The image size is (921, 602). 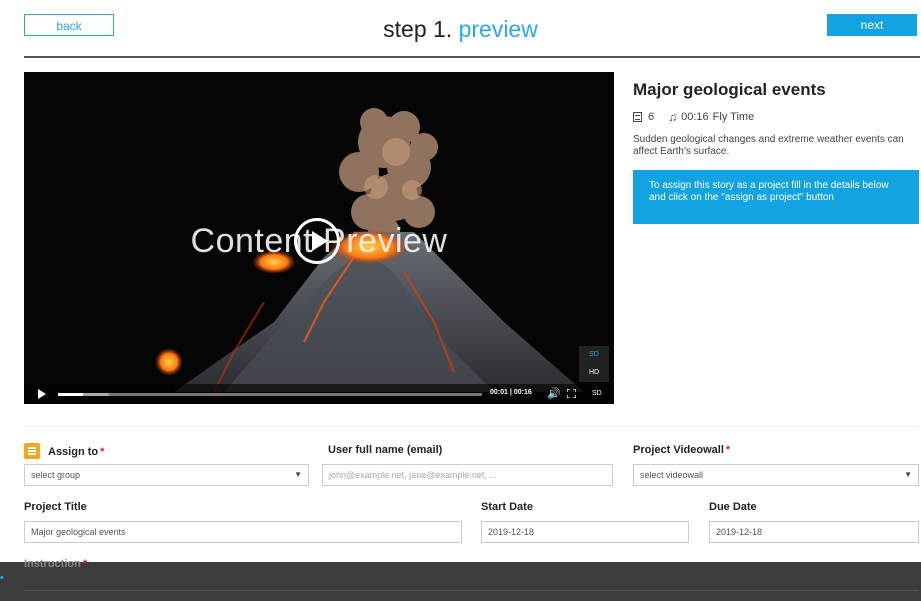 I want to click on videowall-value: select videowall, so click(x=672, y=475).